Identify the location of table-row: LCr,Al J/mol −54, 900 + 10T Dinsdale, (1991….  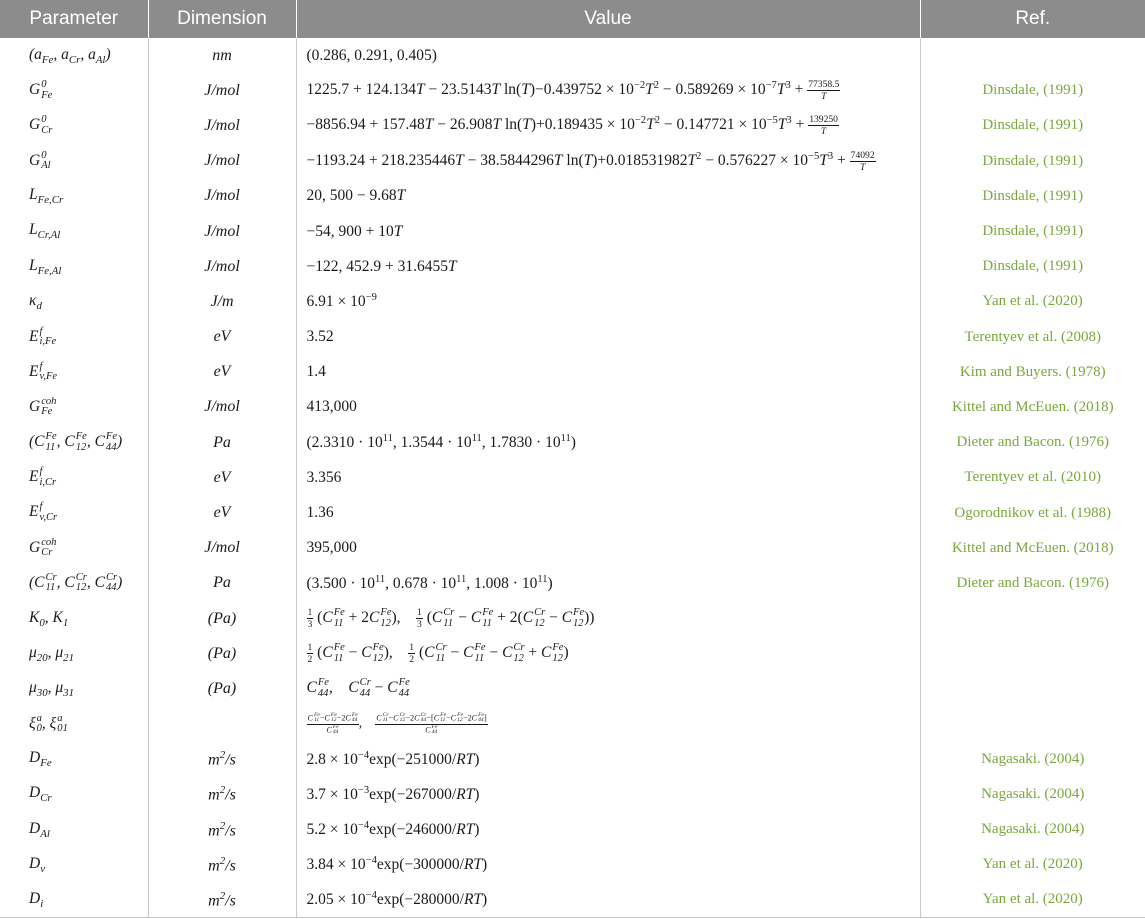
(572, 231).